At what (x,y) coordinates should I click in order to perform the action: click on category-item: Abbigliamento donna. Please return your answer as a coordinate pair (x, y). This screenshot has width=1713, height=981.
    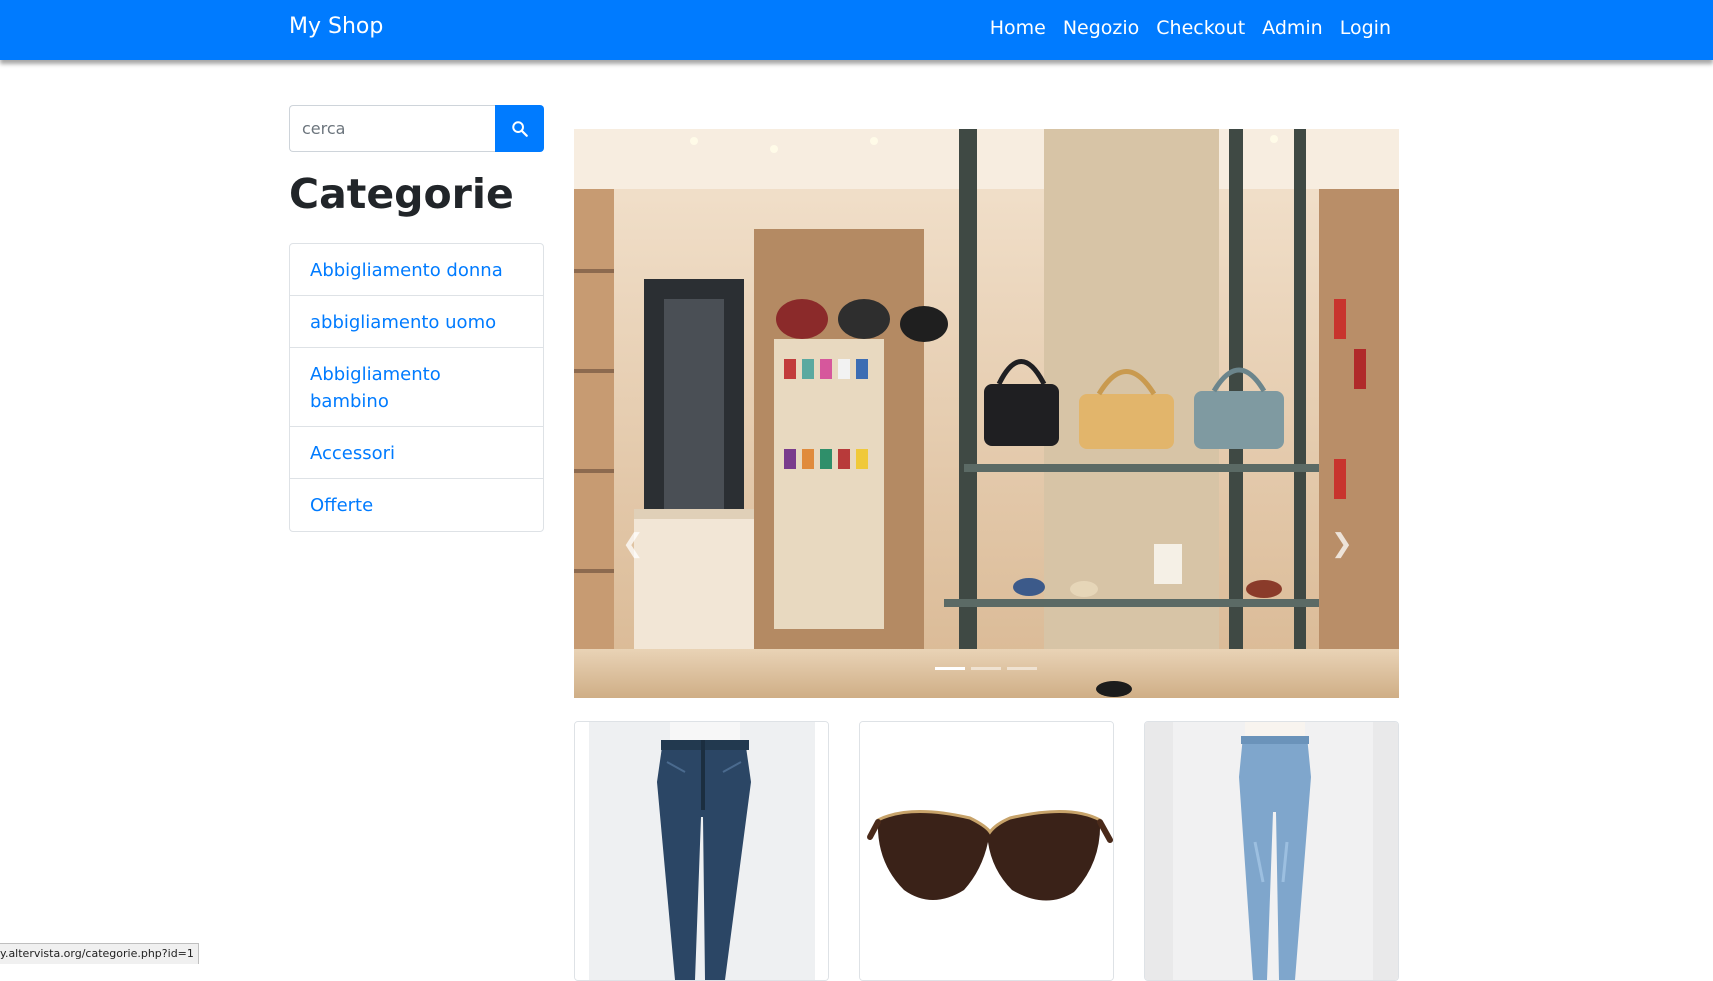
    Looking at the image, I should click on (416, 270).